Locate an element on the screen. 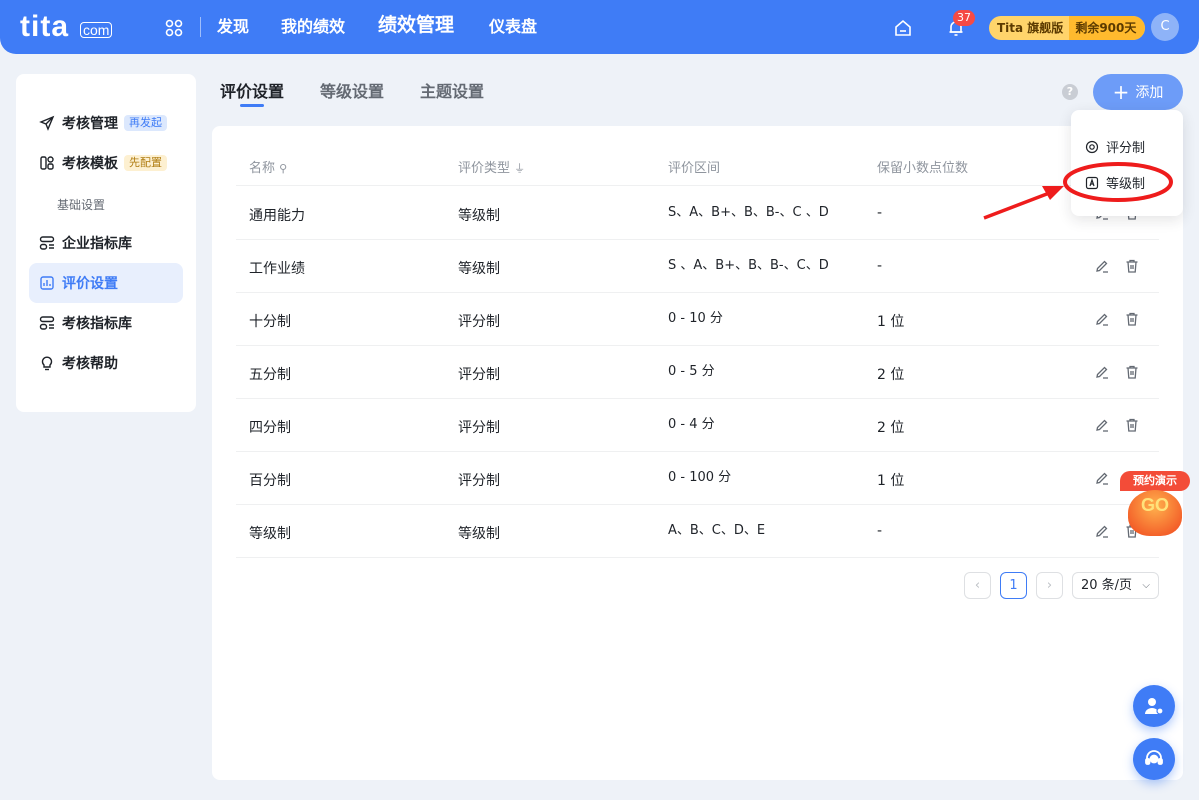  page-size-select: 20 条/页 ⌵ is located at coordinates (1115, 585).